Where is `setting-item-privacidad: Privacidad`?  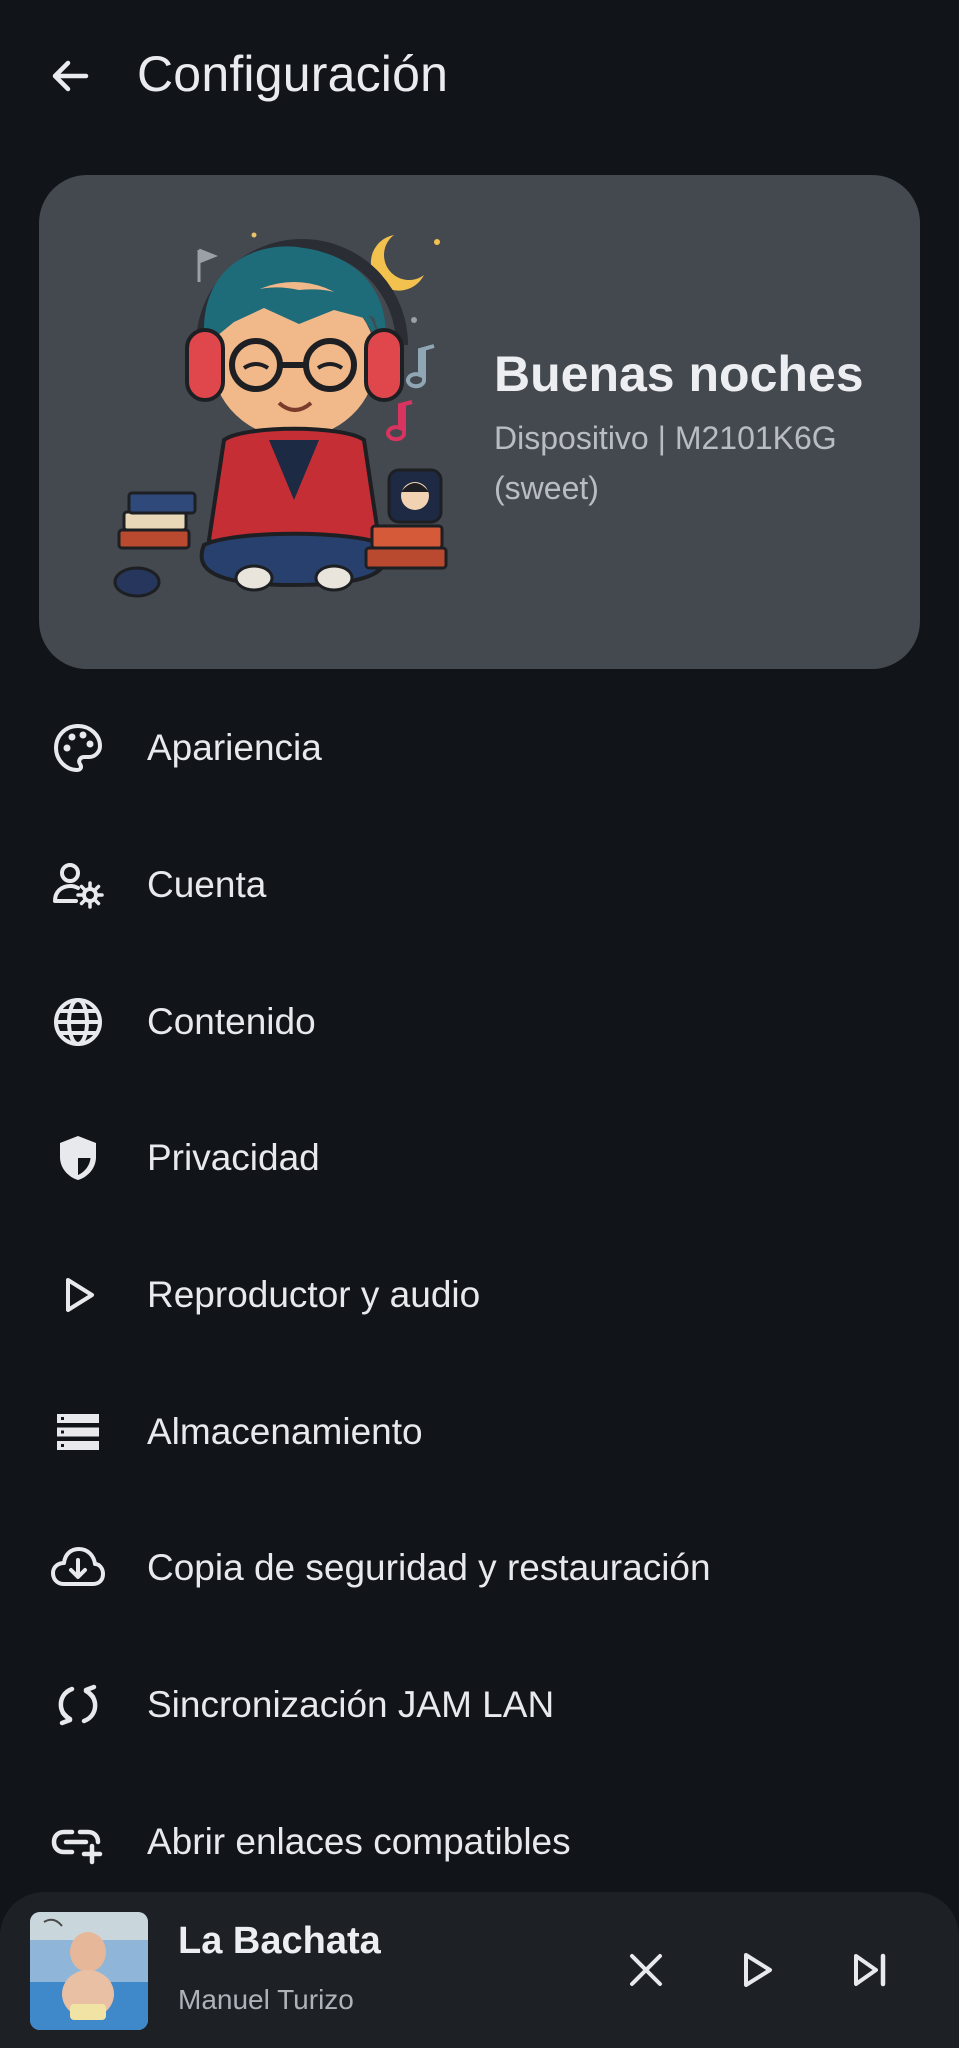
setting-item-privacidad: Privacidad is located at coordinates (479, 1158).